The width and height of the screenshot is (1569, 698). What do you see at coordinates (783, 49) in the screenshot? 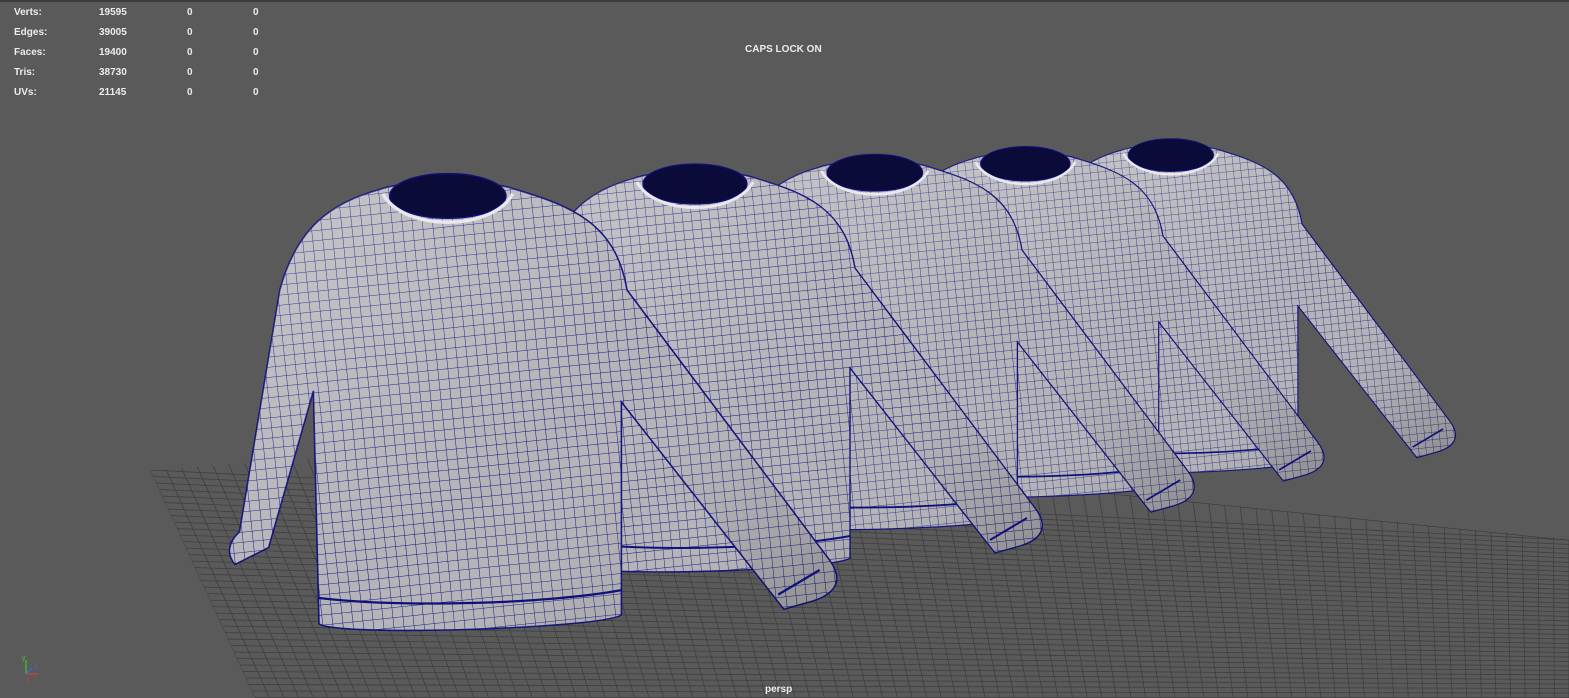
I see `caps-lock-indicator: CAPS LOCK ON` at bounding box center [783, 49].